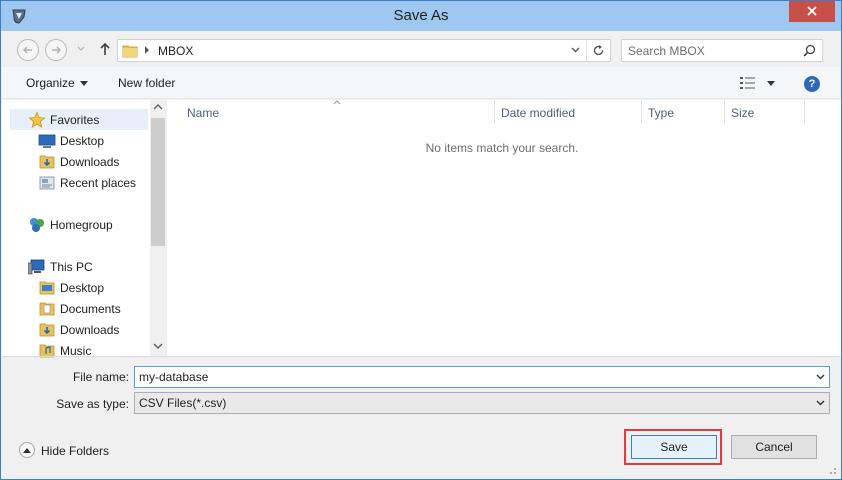 The width and height of the screenshot is (842, 480). I want to click on address-bar: MBOX, so click(364, 50).